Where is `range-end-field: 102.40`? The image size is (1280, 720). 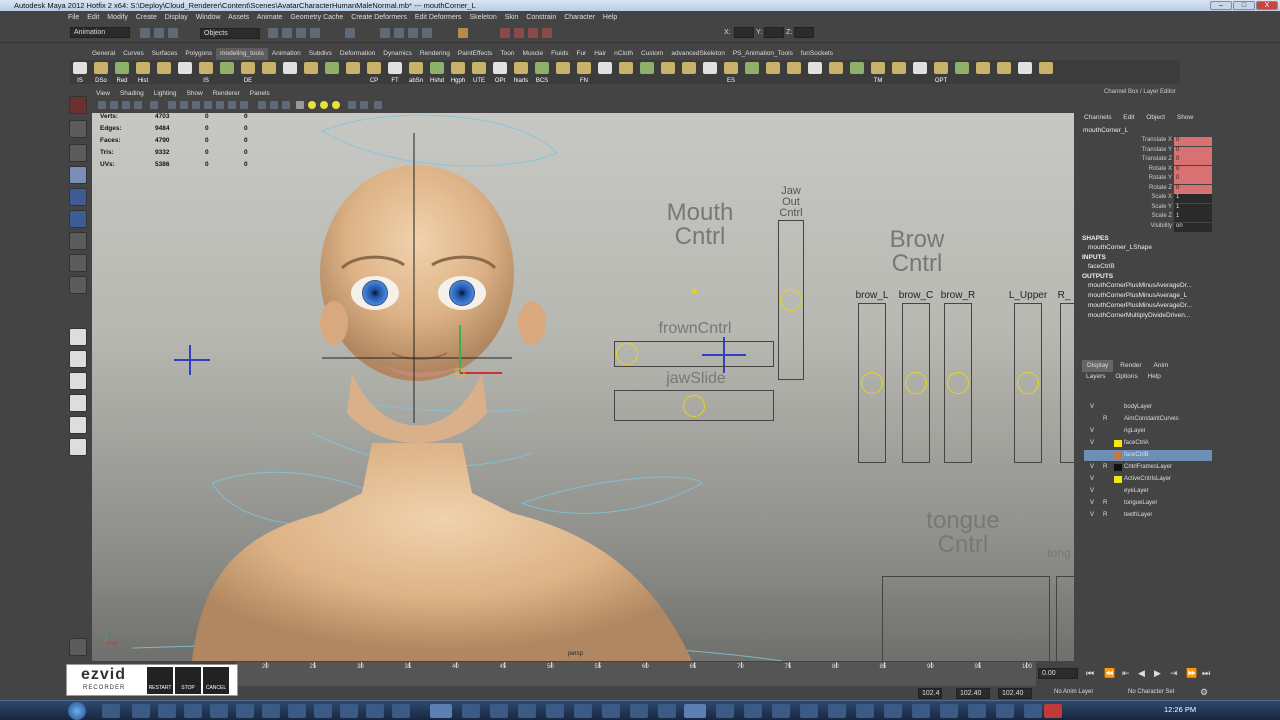
range-end-field: 102.40 is located at coordinates (973, 693).